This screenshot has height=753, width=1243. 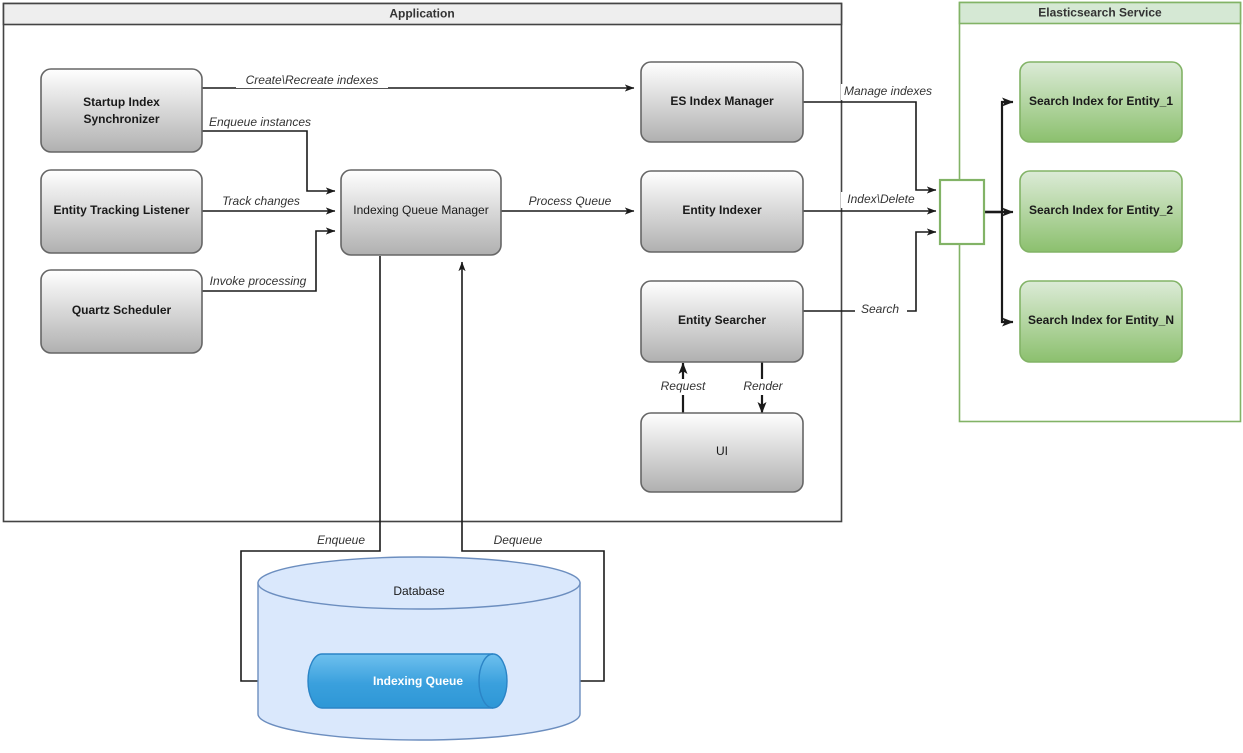 What do you see at coordinates (419, 583) in the screenshot?
I see `database-cylinder-top` at bounding box center [419, 583].